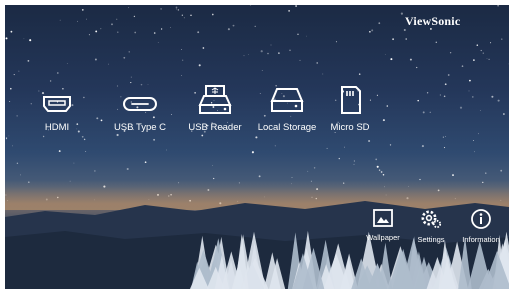 The image size is (513, 293). Describe the element at coordinates (287, 100) in the screenshot. I see `local-storage-icon` at that location.